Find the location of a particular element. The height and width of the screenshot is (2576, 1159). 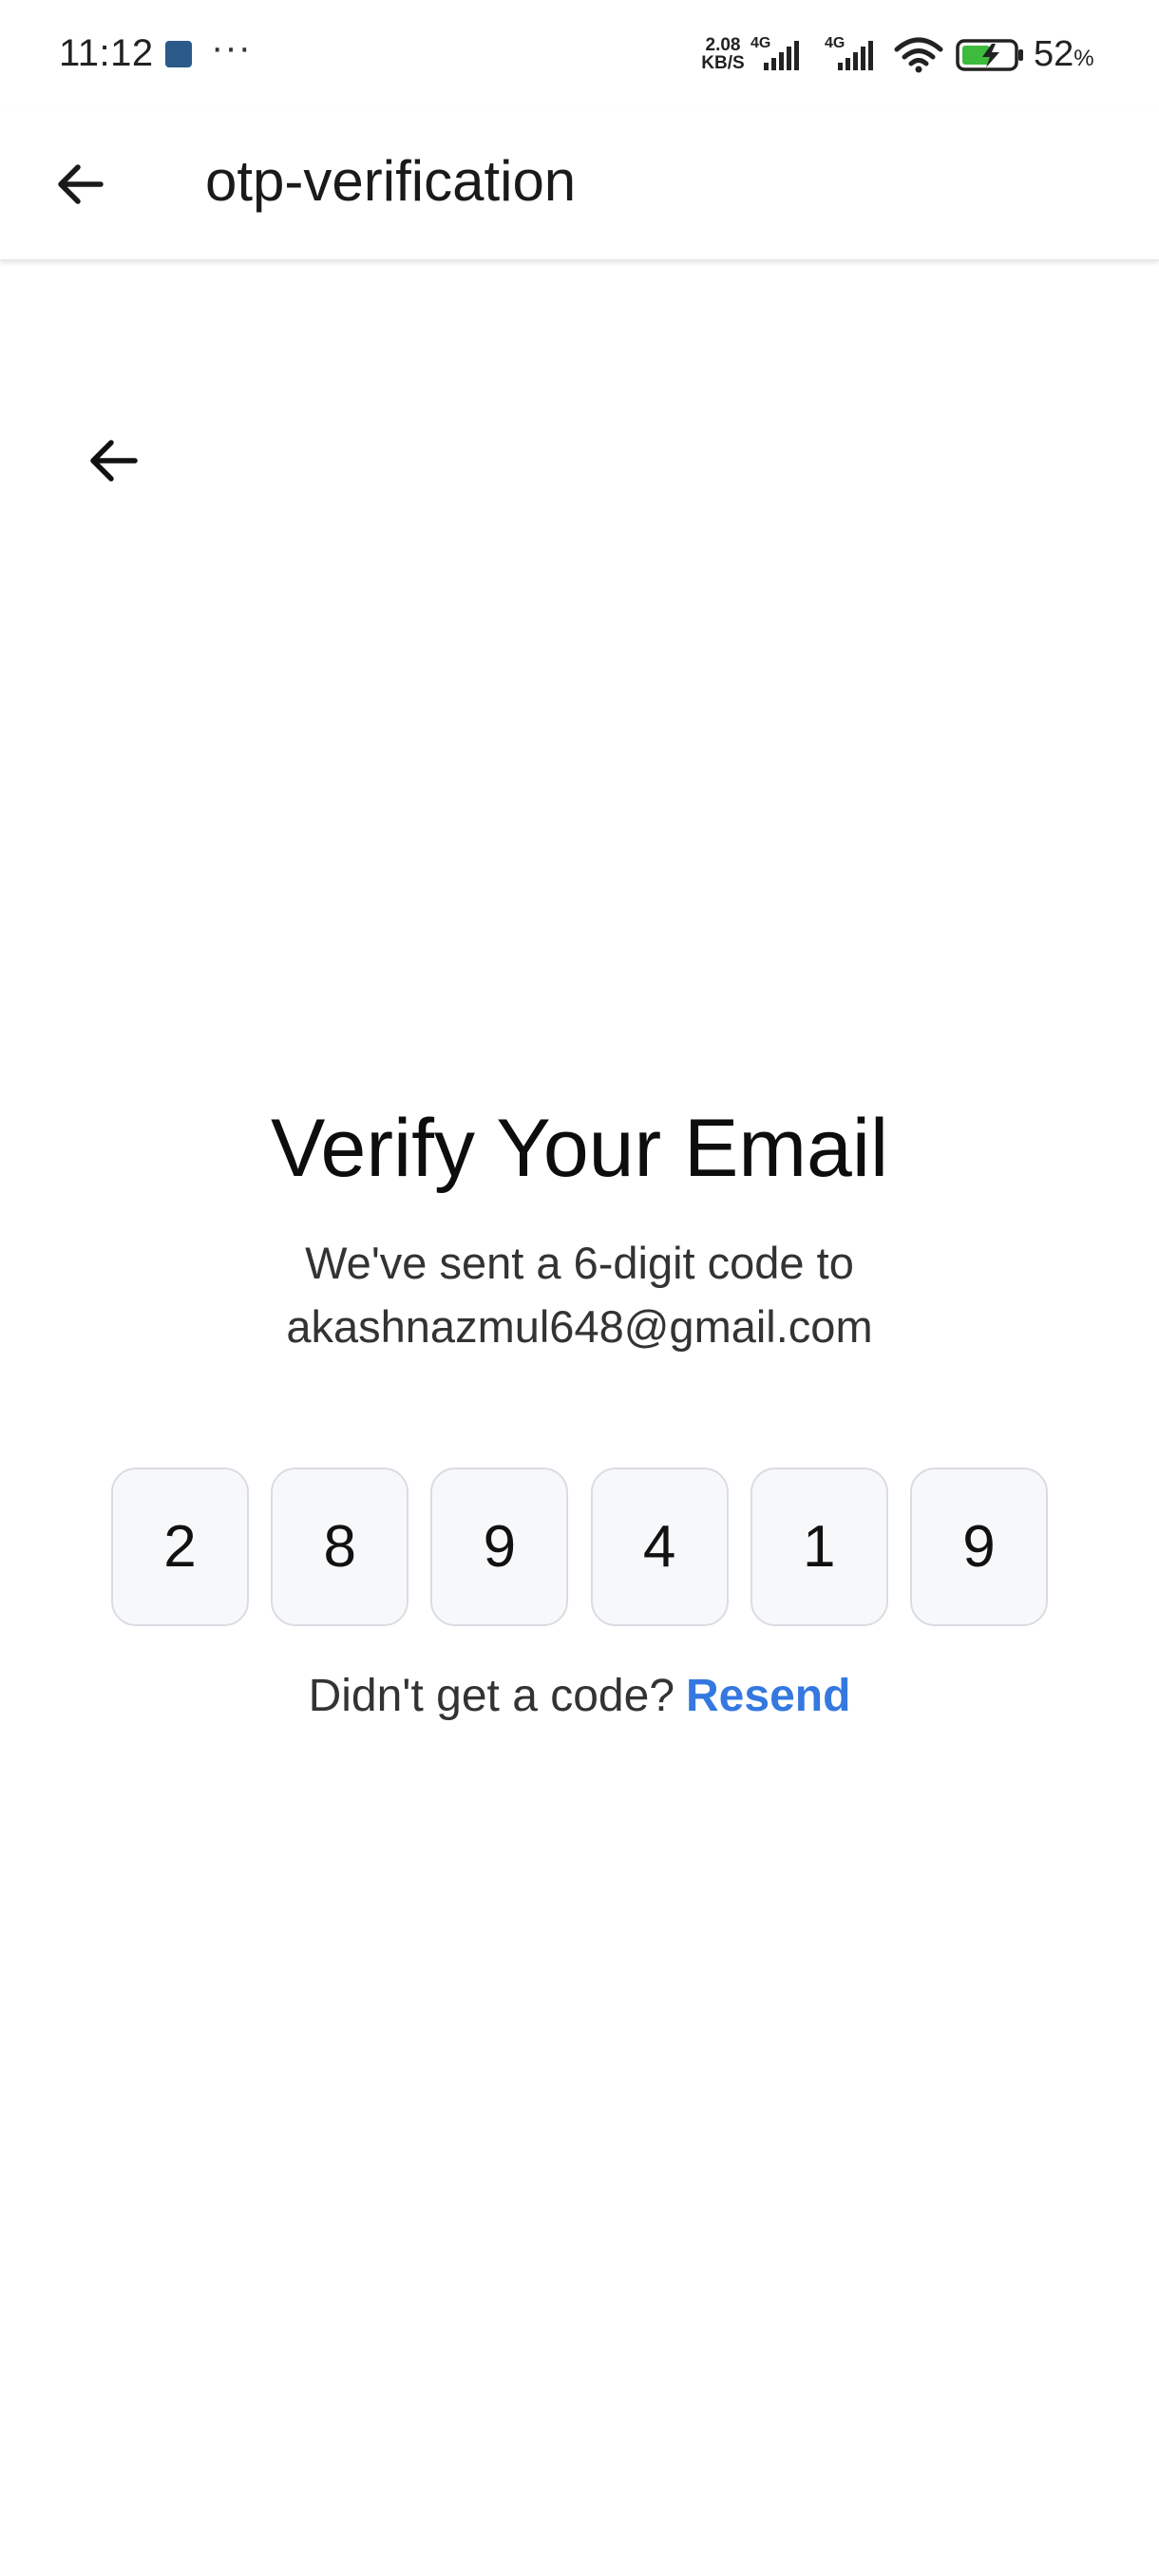

app-bar-title: otp-verification is located at coordinates (391, 181).